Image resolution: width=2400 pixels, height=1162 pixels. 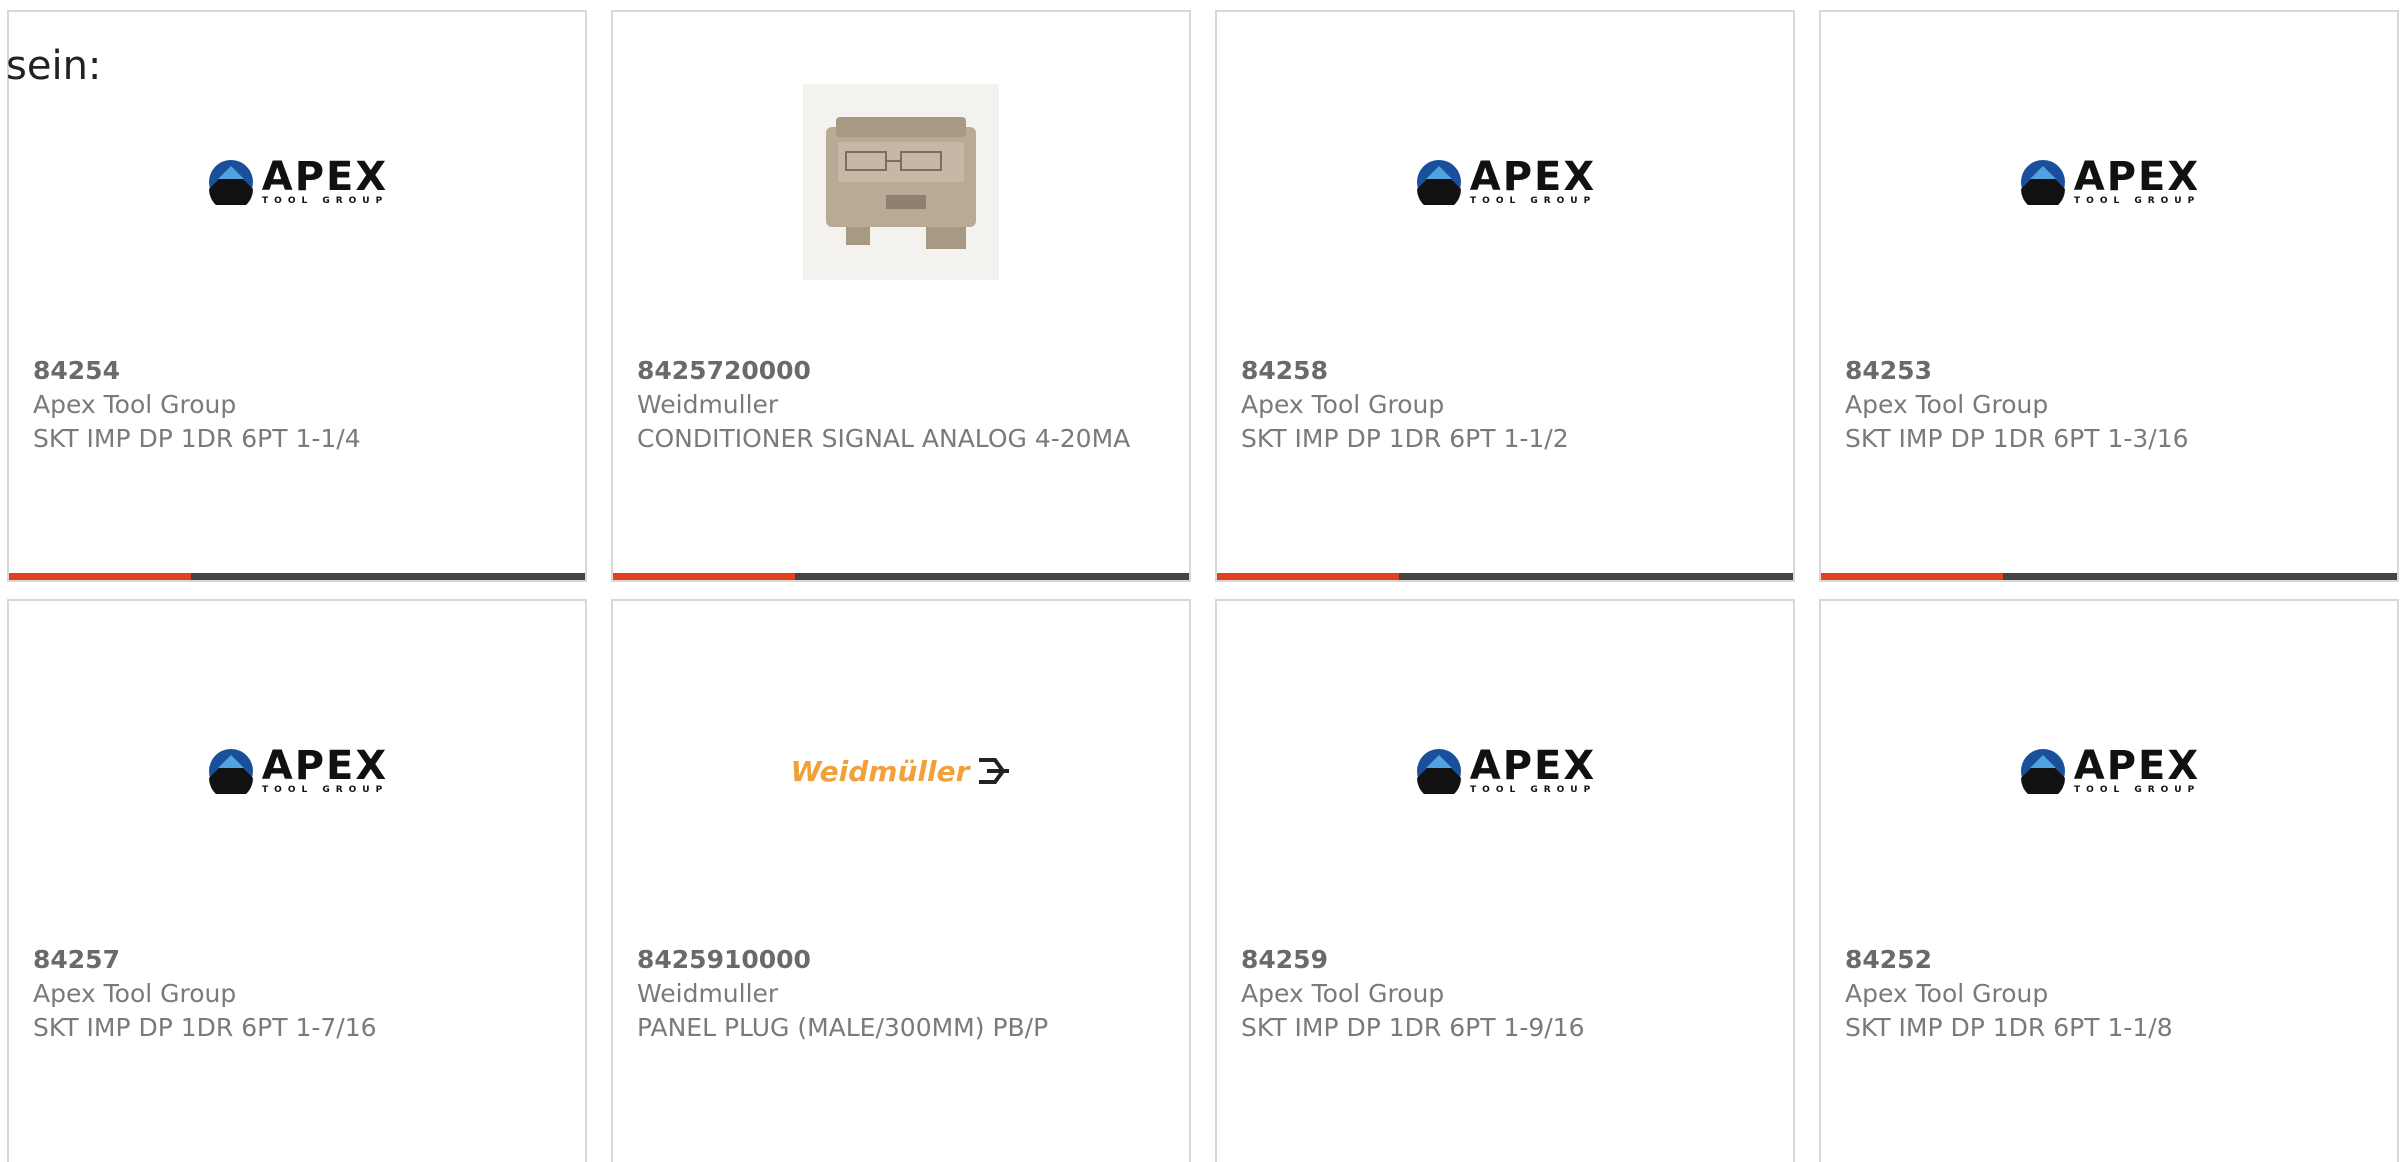 What do you see at coordinates (2109, 960) in the screenshot?
I see `part-number: 84252` at bounding box center [2109, 960].